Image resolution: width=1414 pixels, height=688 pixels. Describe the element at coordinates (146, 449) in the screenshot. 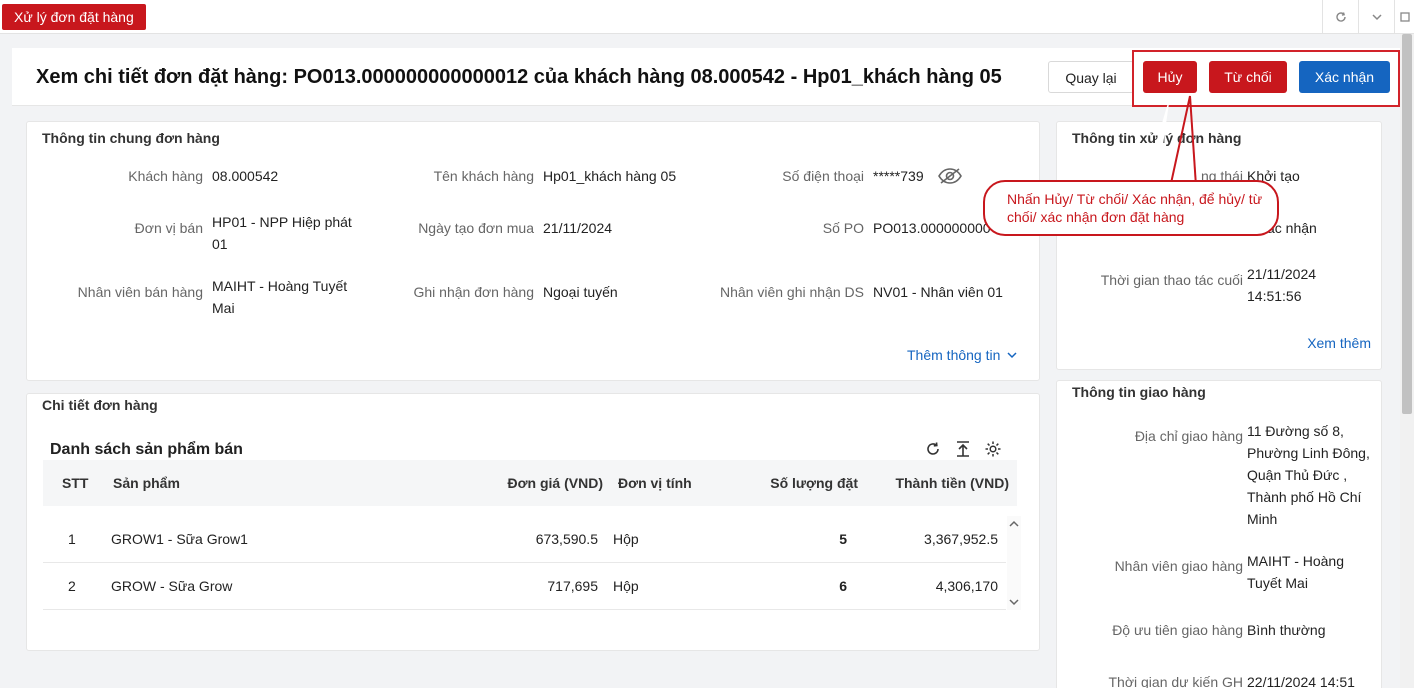

I see `product-list-title: Danh sách sản phẩm bán` at that location.